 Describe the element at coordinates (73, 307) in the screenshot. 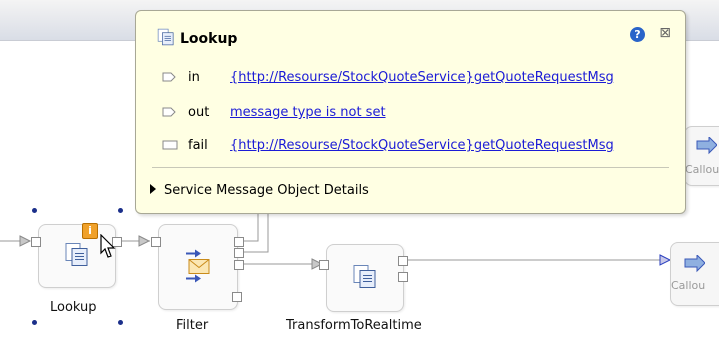

I see `lookup-node-label: Lookup` at that location.